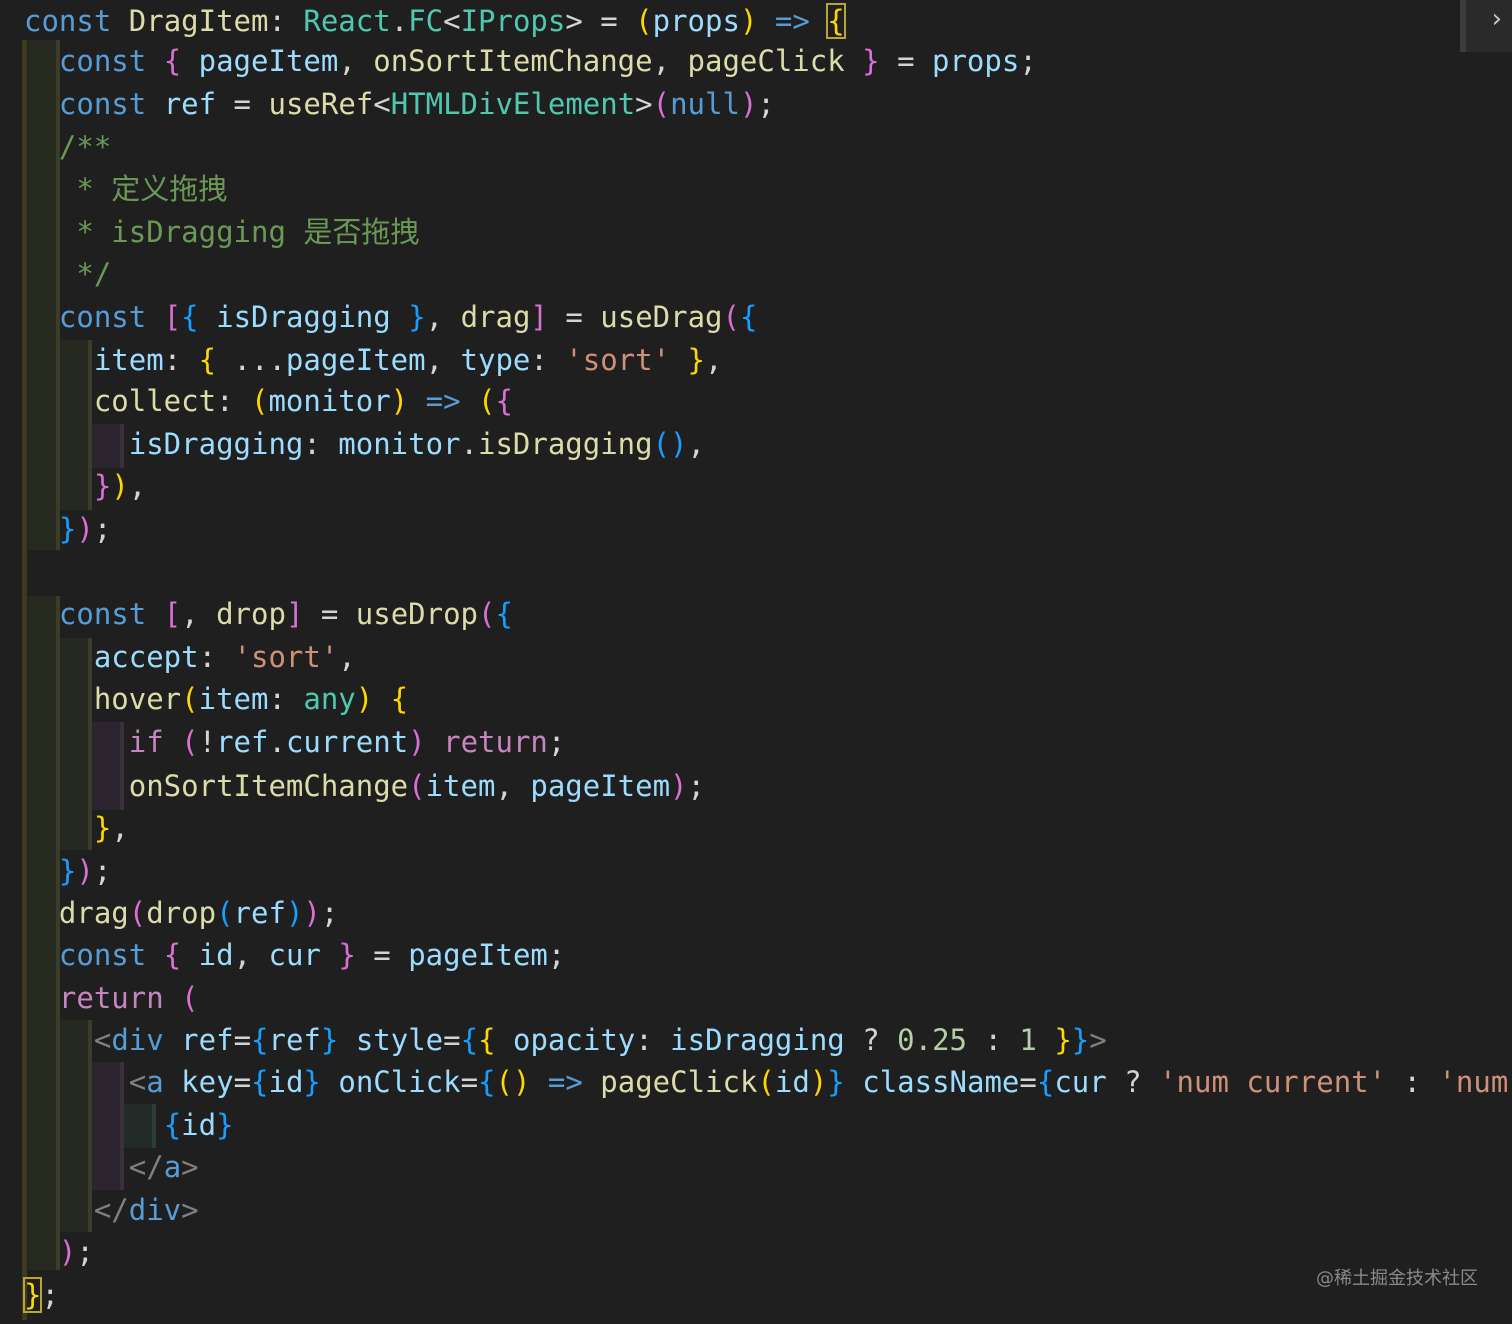 Image resolution: width=1512 pixels, height=1324 pixels. Describe the element at coordinates (85, 147) in the screenshot. I see `code-token: /**` at that location.